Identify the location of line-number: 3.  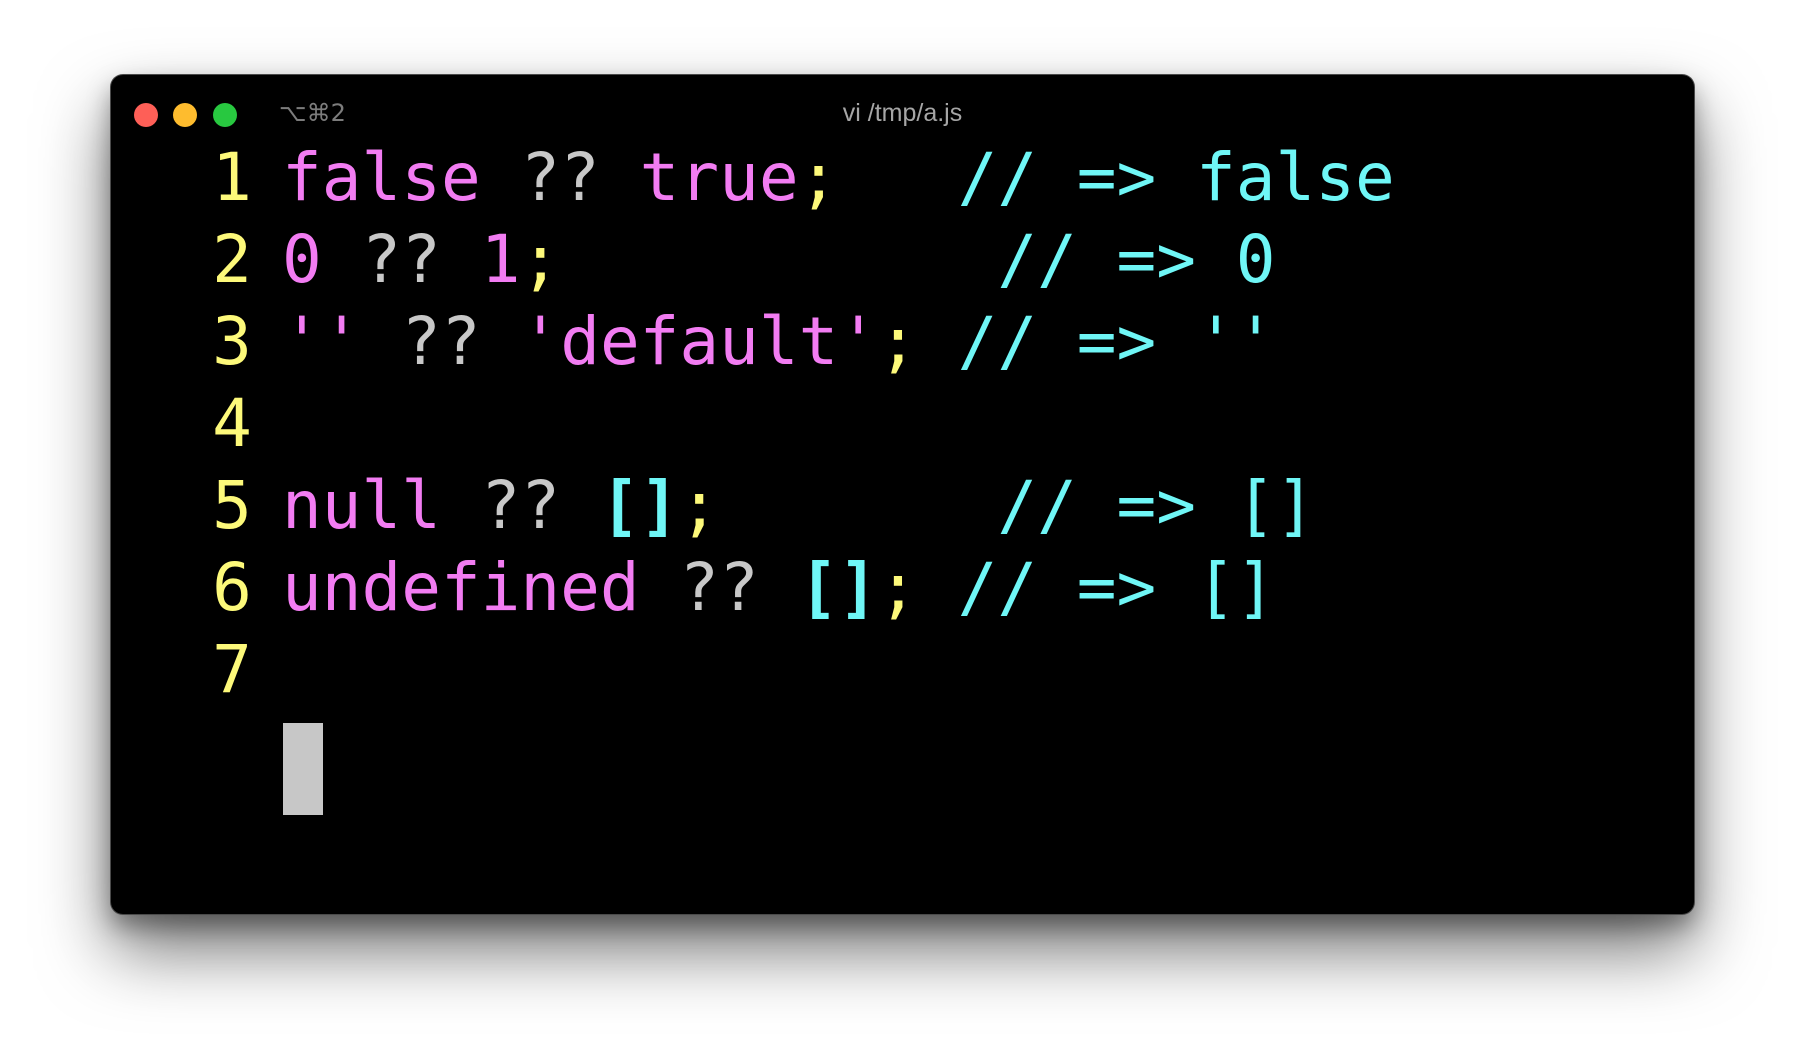
(232, 341).